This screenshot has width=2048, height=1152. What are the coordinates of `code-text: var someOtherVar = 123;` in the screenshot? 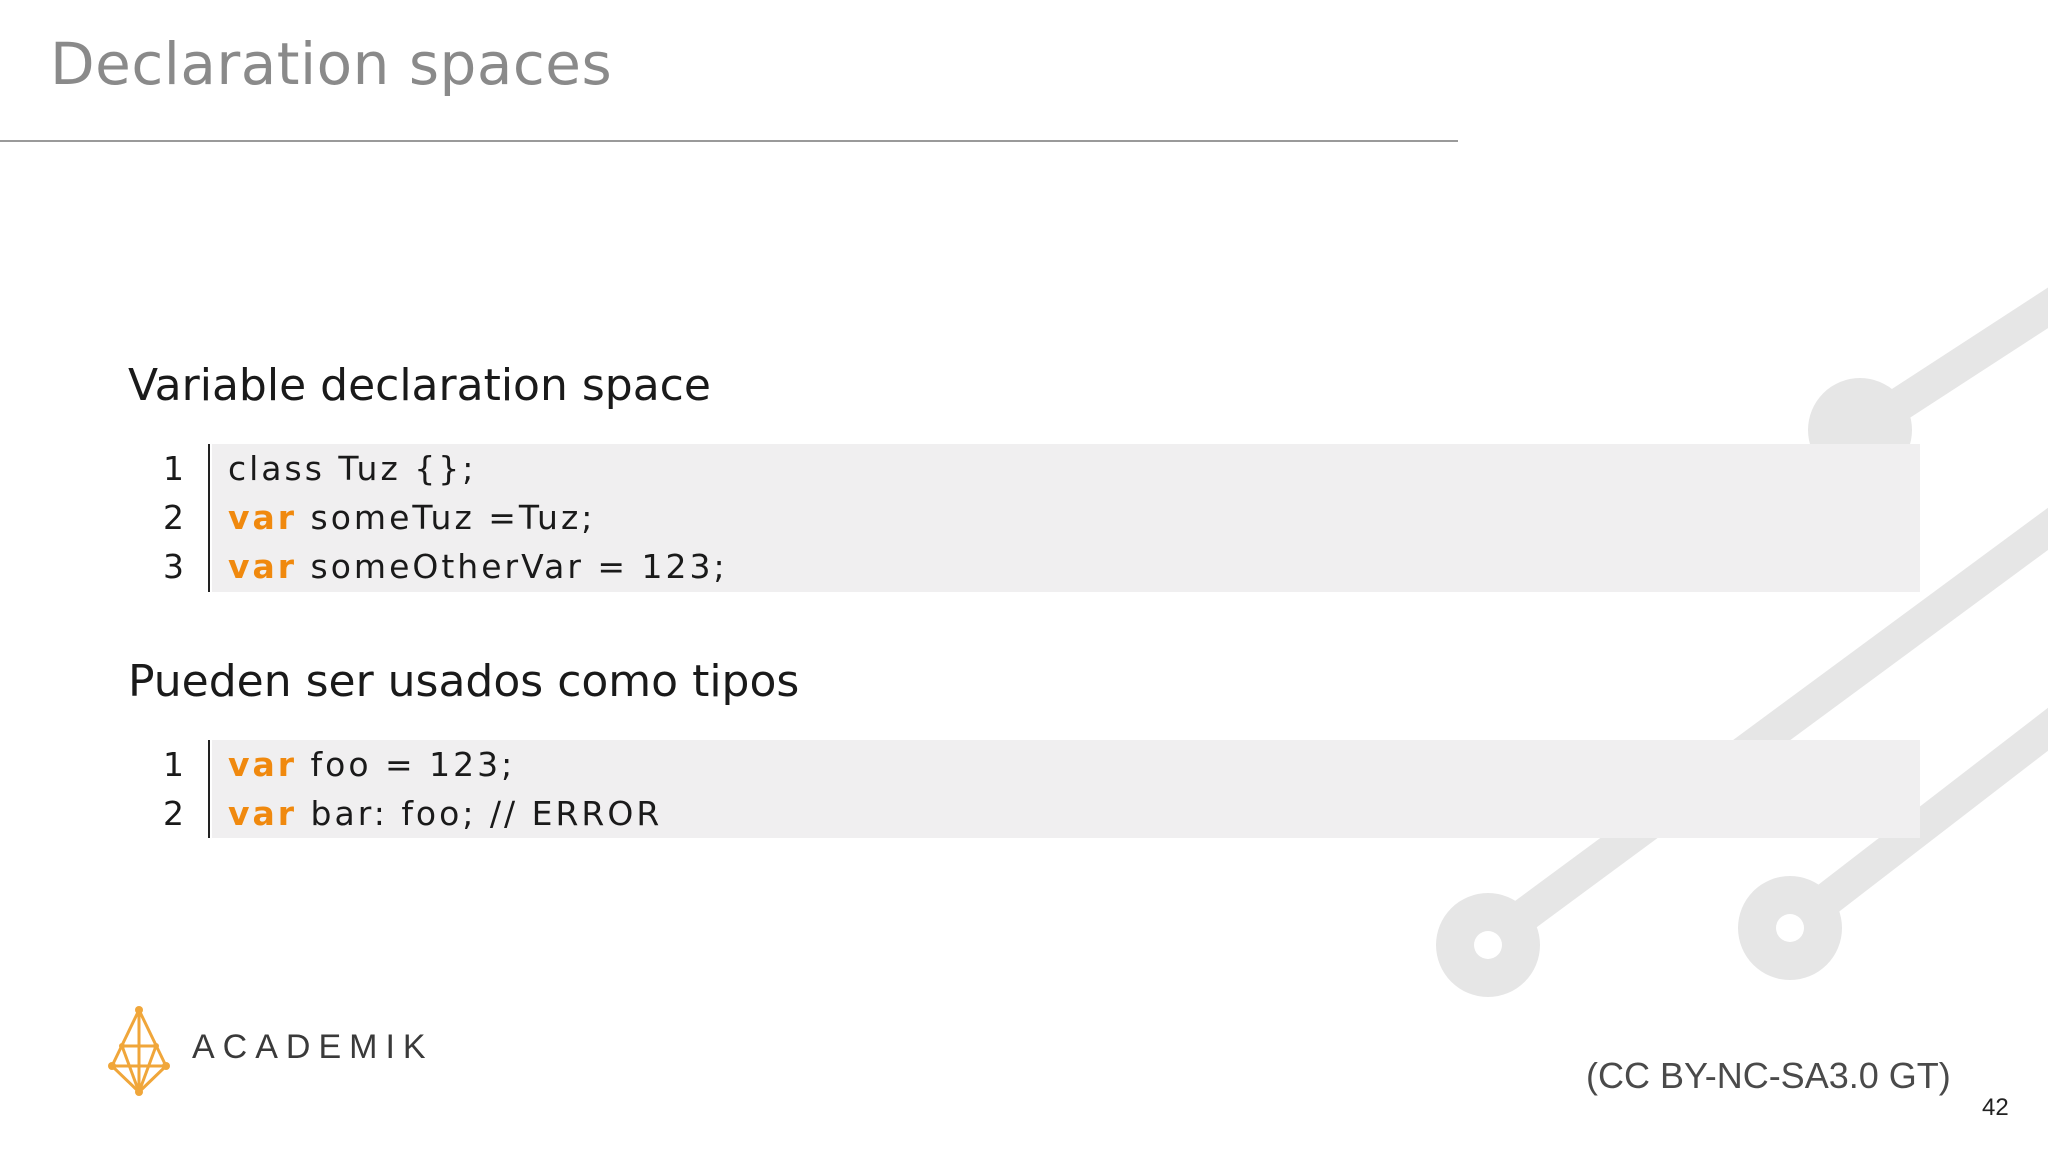 It's located at (478, 566).